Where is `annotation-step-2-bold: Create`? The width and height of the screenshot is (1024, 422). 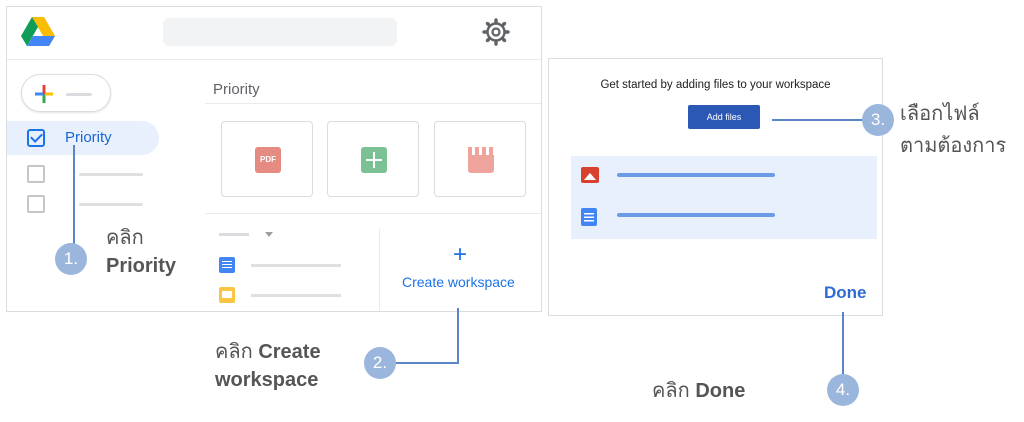
annotation-step-2-bold: Create is located at coordinates (289, 352).